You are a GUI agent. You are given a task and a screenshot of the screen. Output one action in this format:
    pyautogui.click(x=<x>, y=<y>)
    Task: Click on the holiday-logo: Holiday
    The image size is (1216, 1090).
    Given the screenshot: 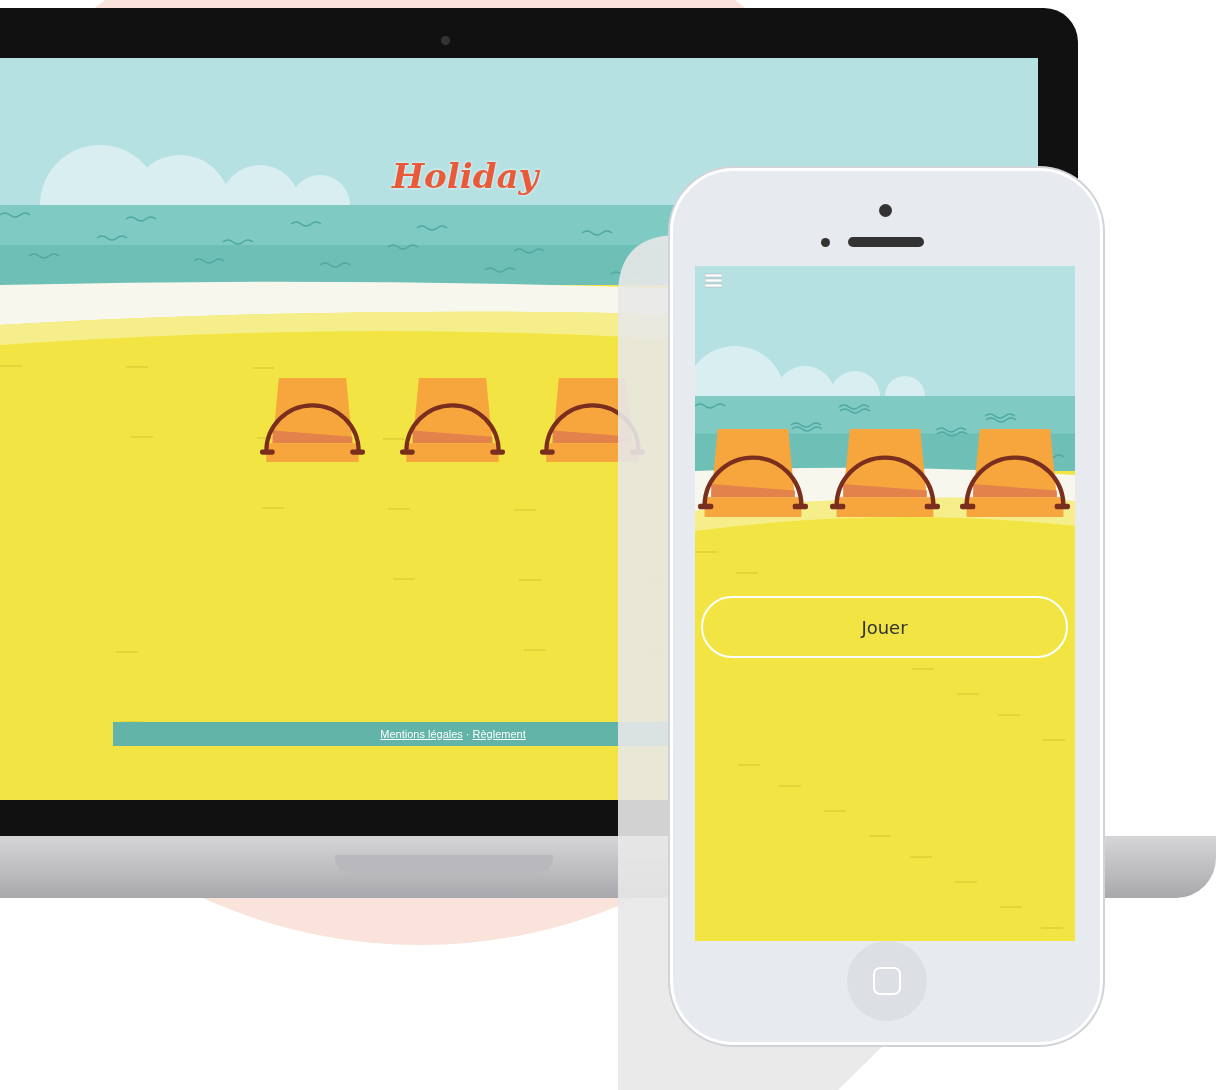 What is the action you would take?
    pyautogui.click(x=465, y=176)
    